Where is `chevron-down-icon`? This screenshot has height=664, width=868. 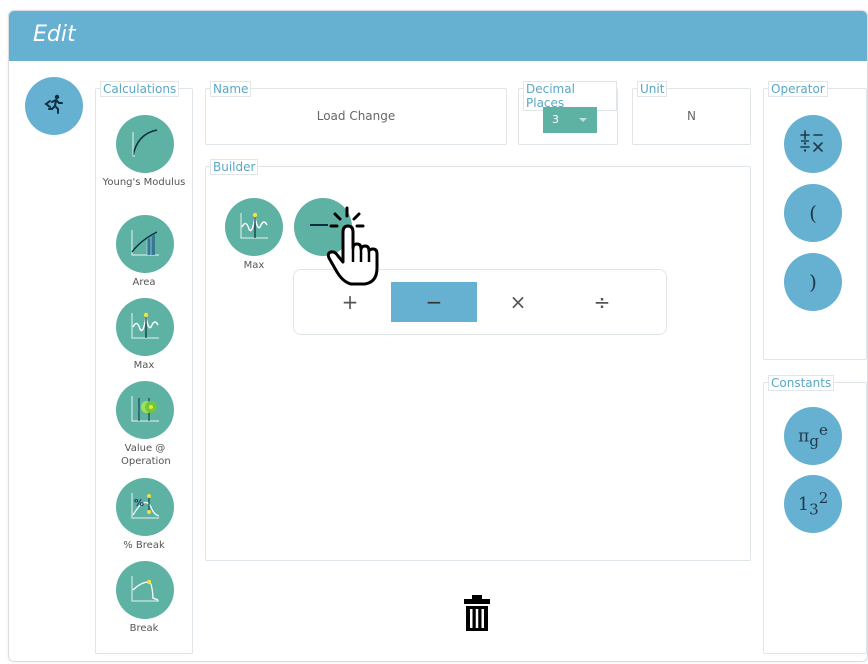 chevron-down-icon is located at coordinates (583, 120).